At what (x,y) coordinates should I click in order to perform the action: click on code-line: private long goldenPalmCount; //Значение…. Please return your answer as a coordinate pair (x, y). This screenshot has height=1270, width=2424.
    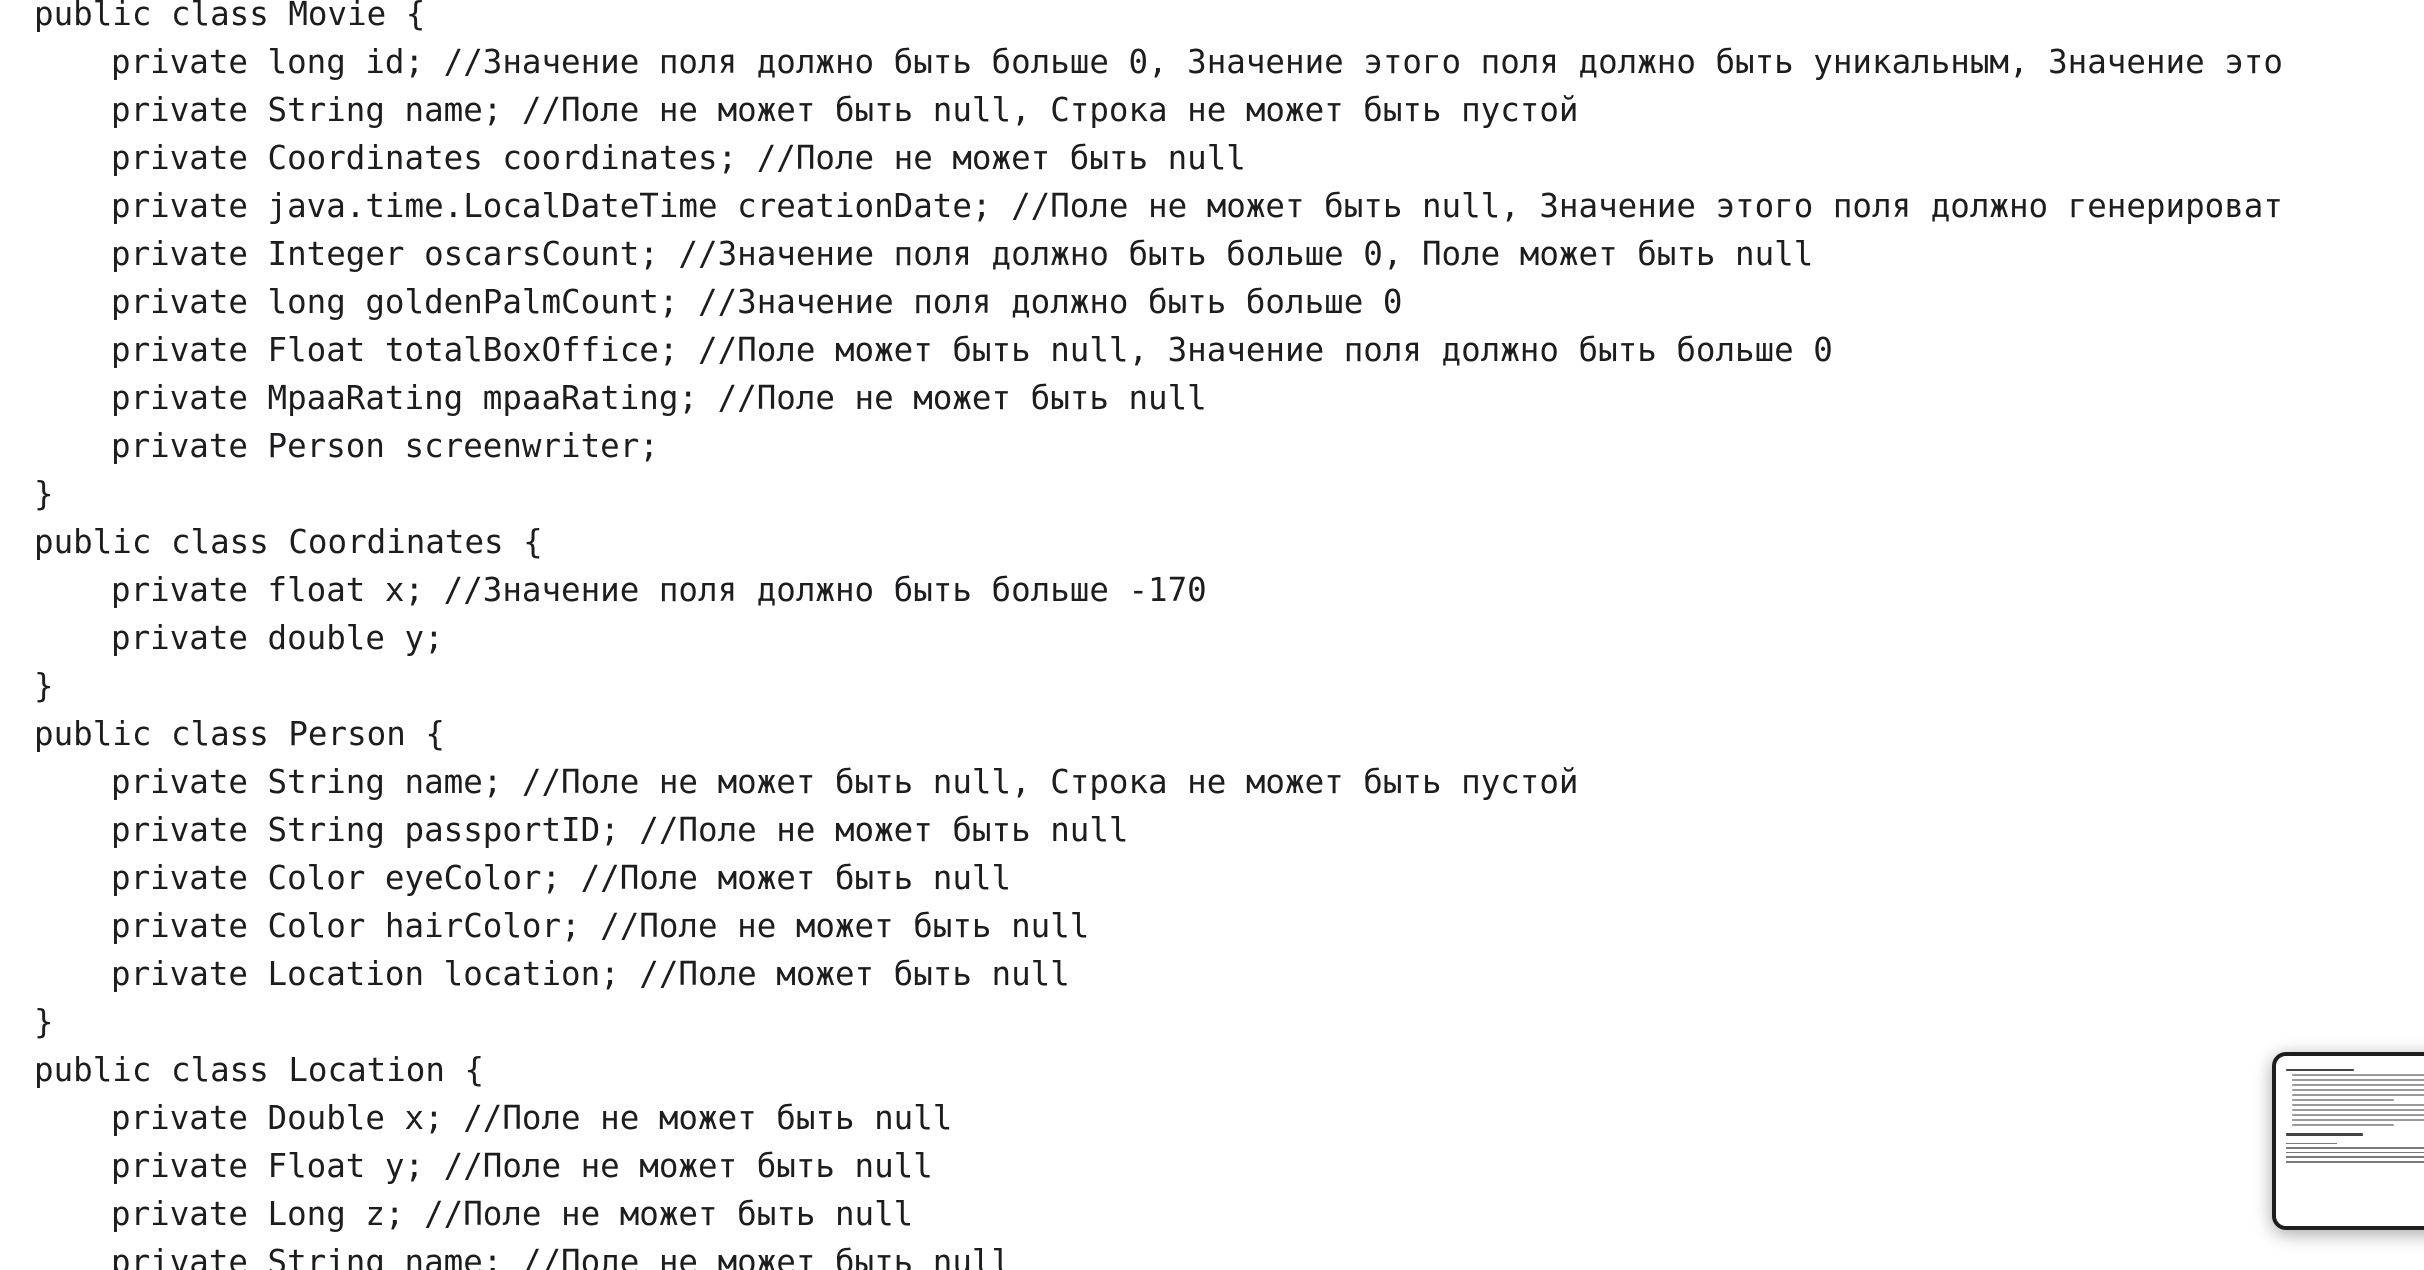
    Looking at the image, I should click on (757, 302).